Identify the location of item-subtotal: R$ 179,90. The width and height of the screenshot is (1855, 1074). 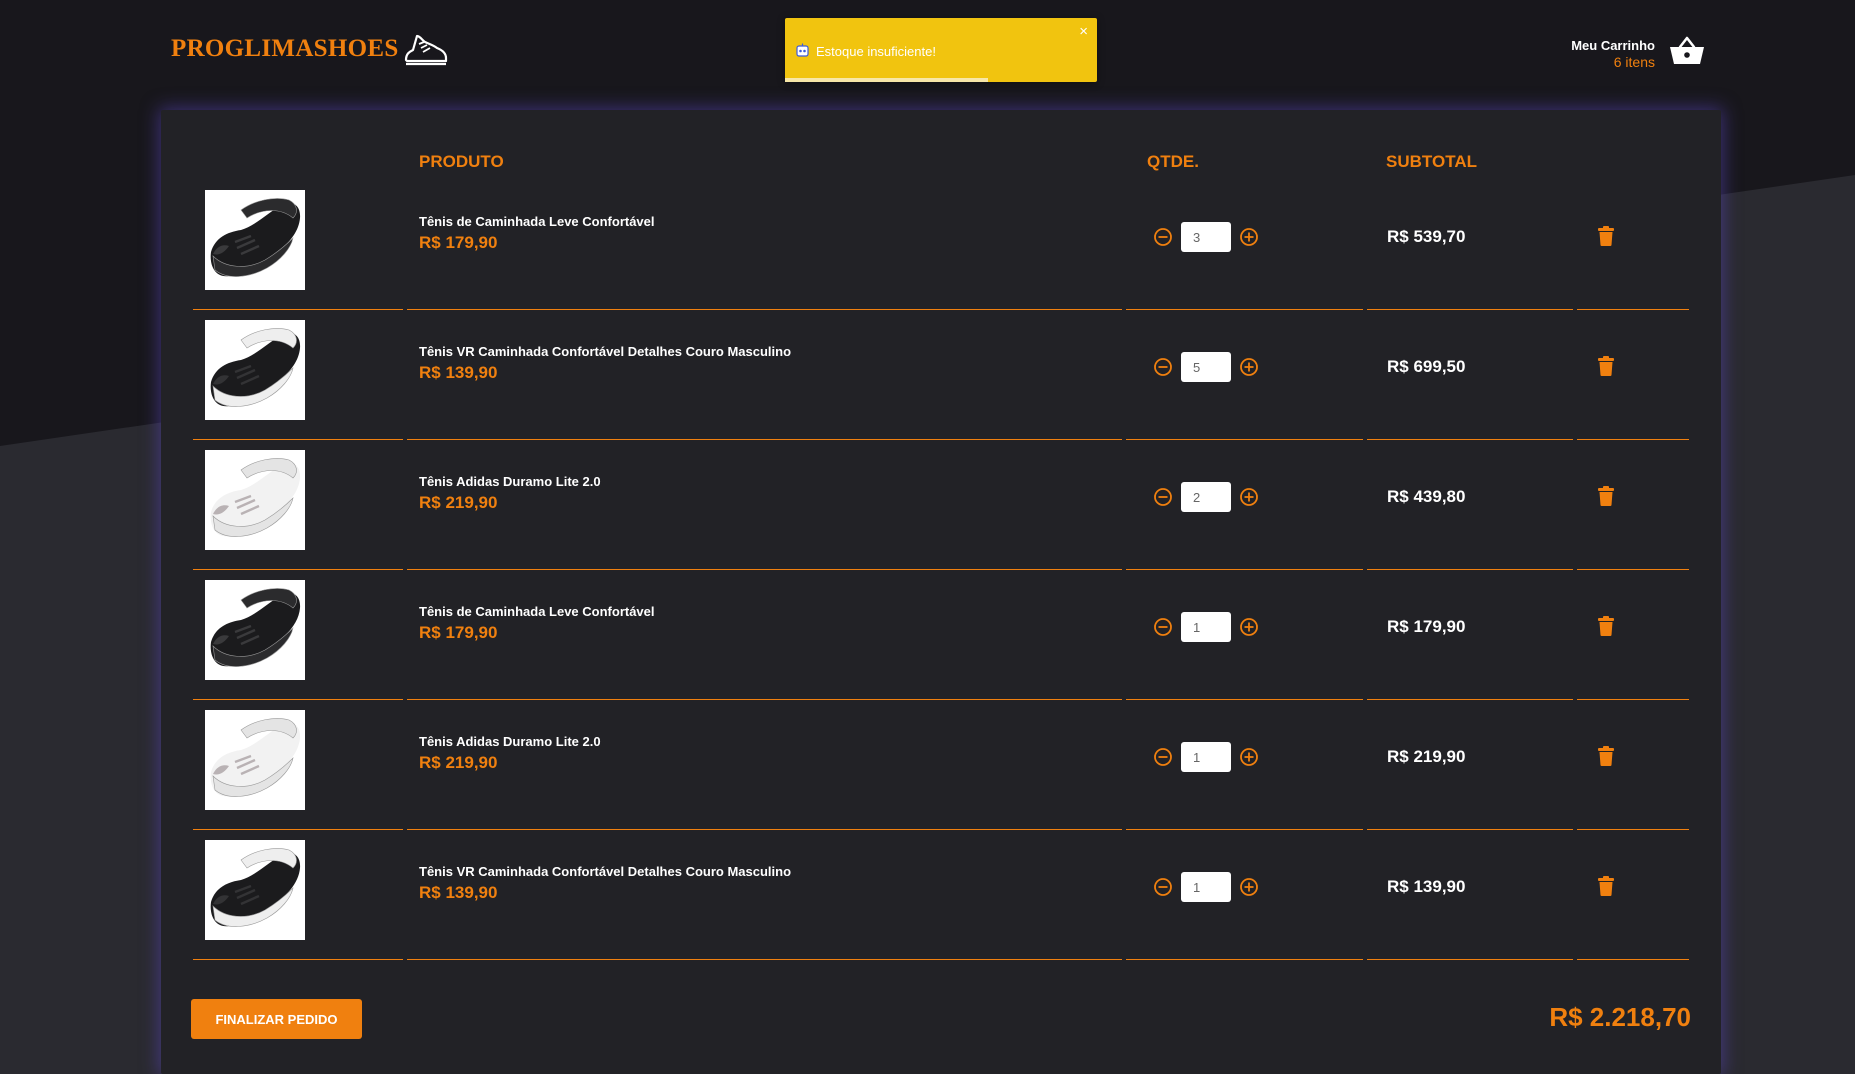
(1426, 626).